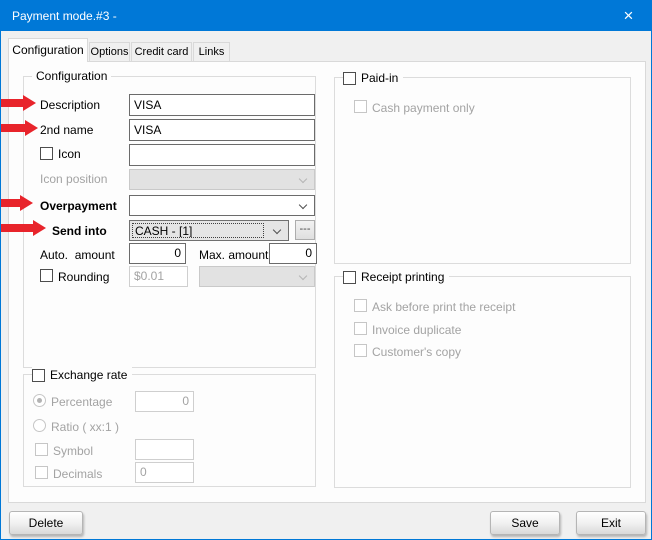  I want to click on configuration-group-title: Configuration, so click(72, 76).